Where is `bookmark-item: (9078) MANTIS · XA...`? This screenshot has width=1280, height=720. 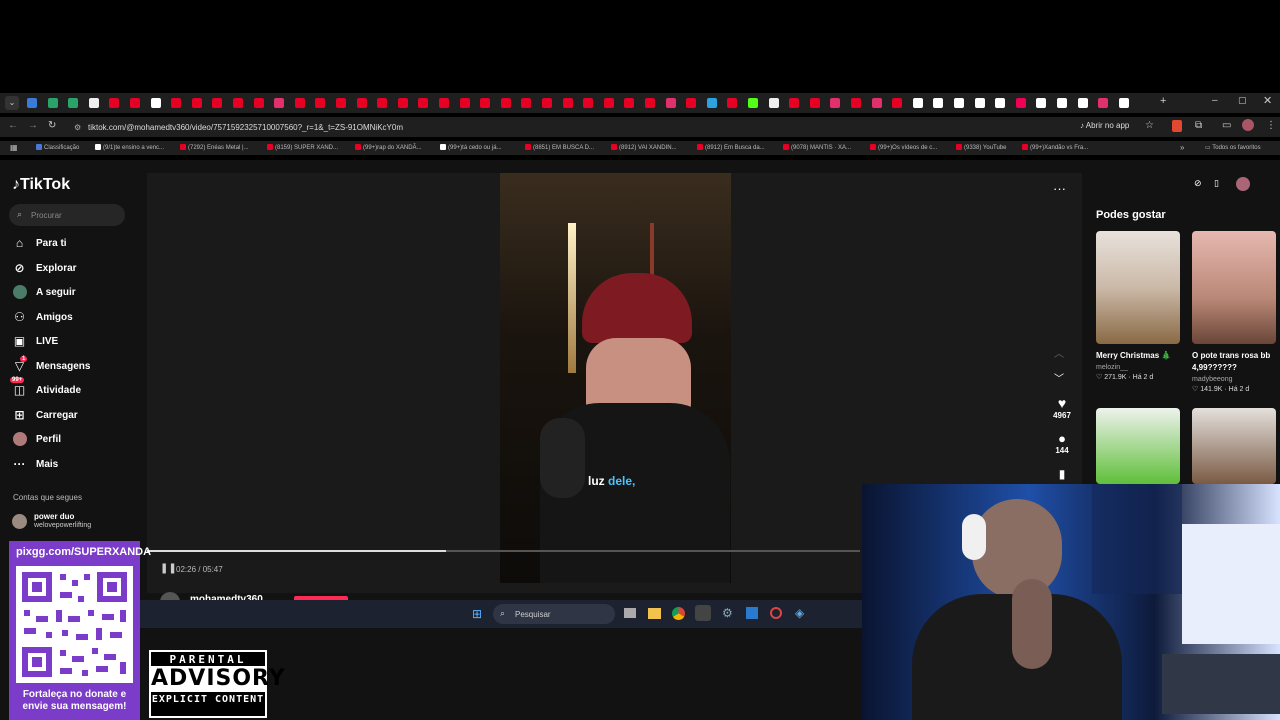
bookmark-item: (9078) MANTIS · XA... is located at coordinates (817, 147).